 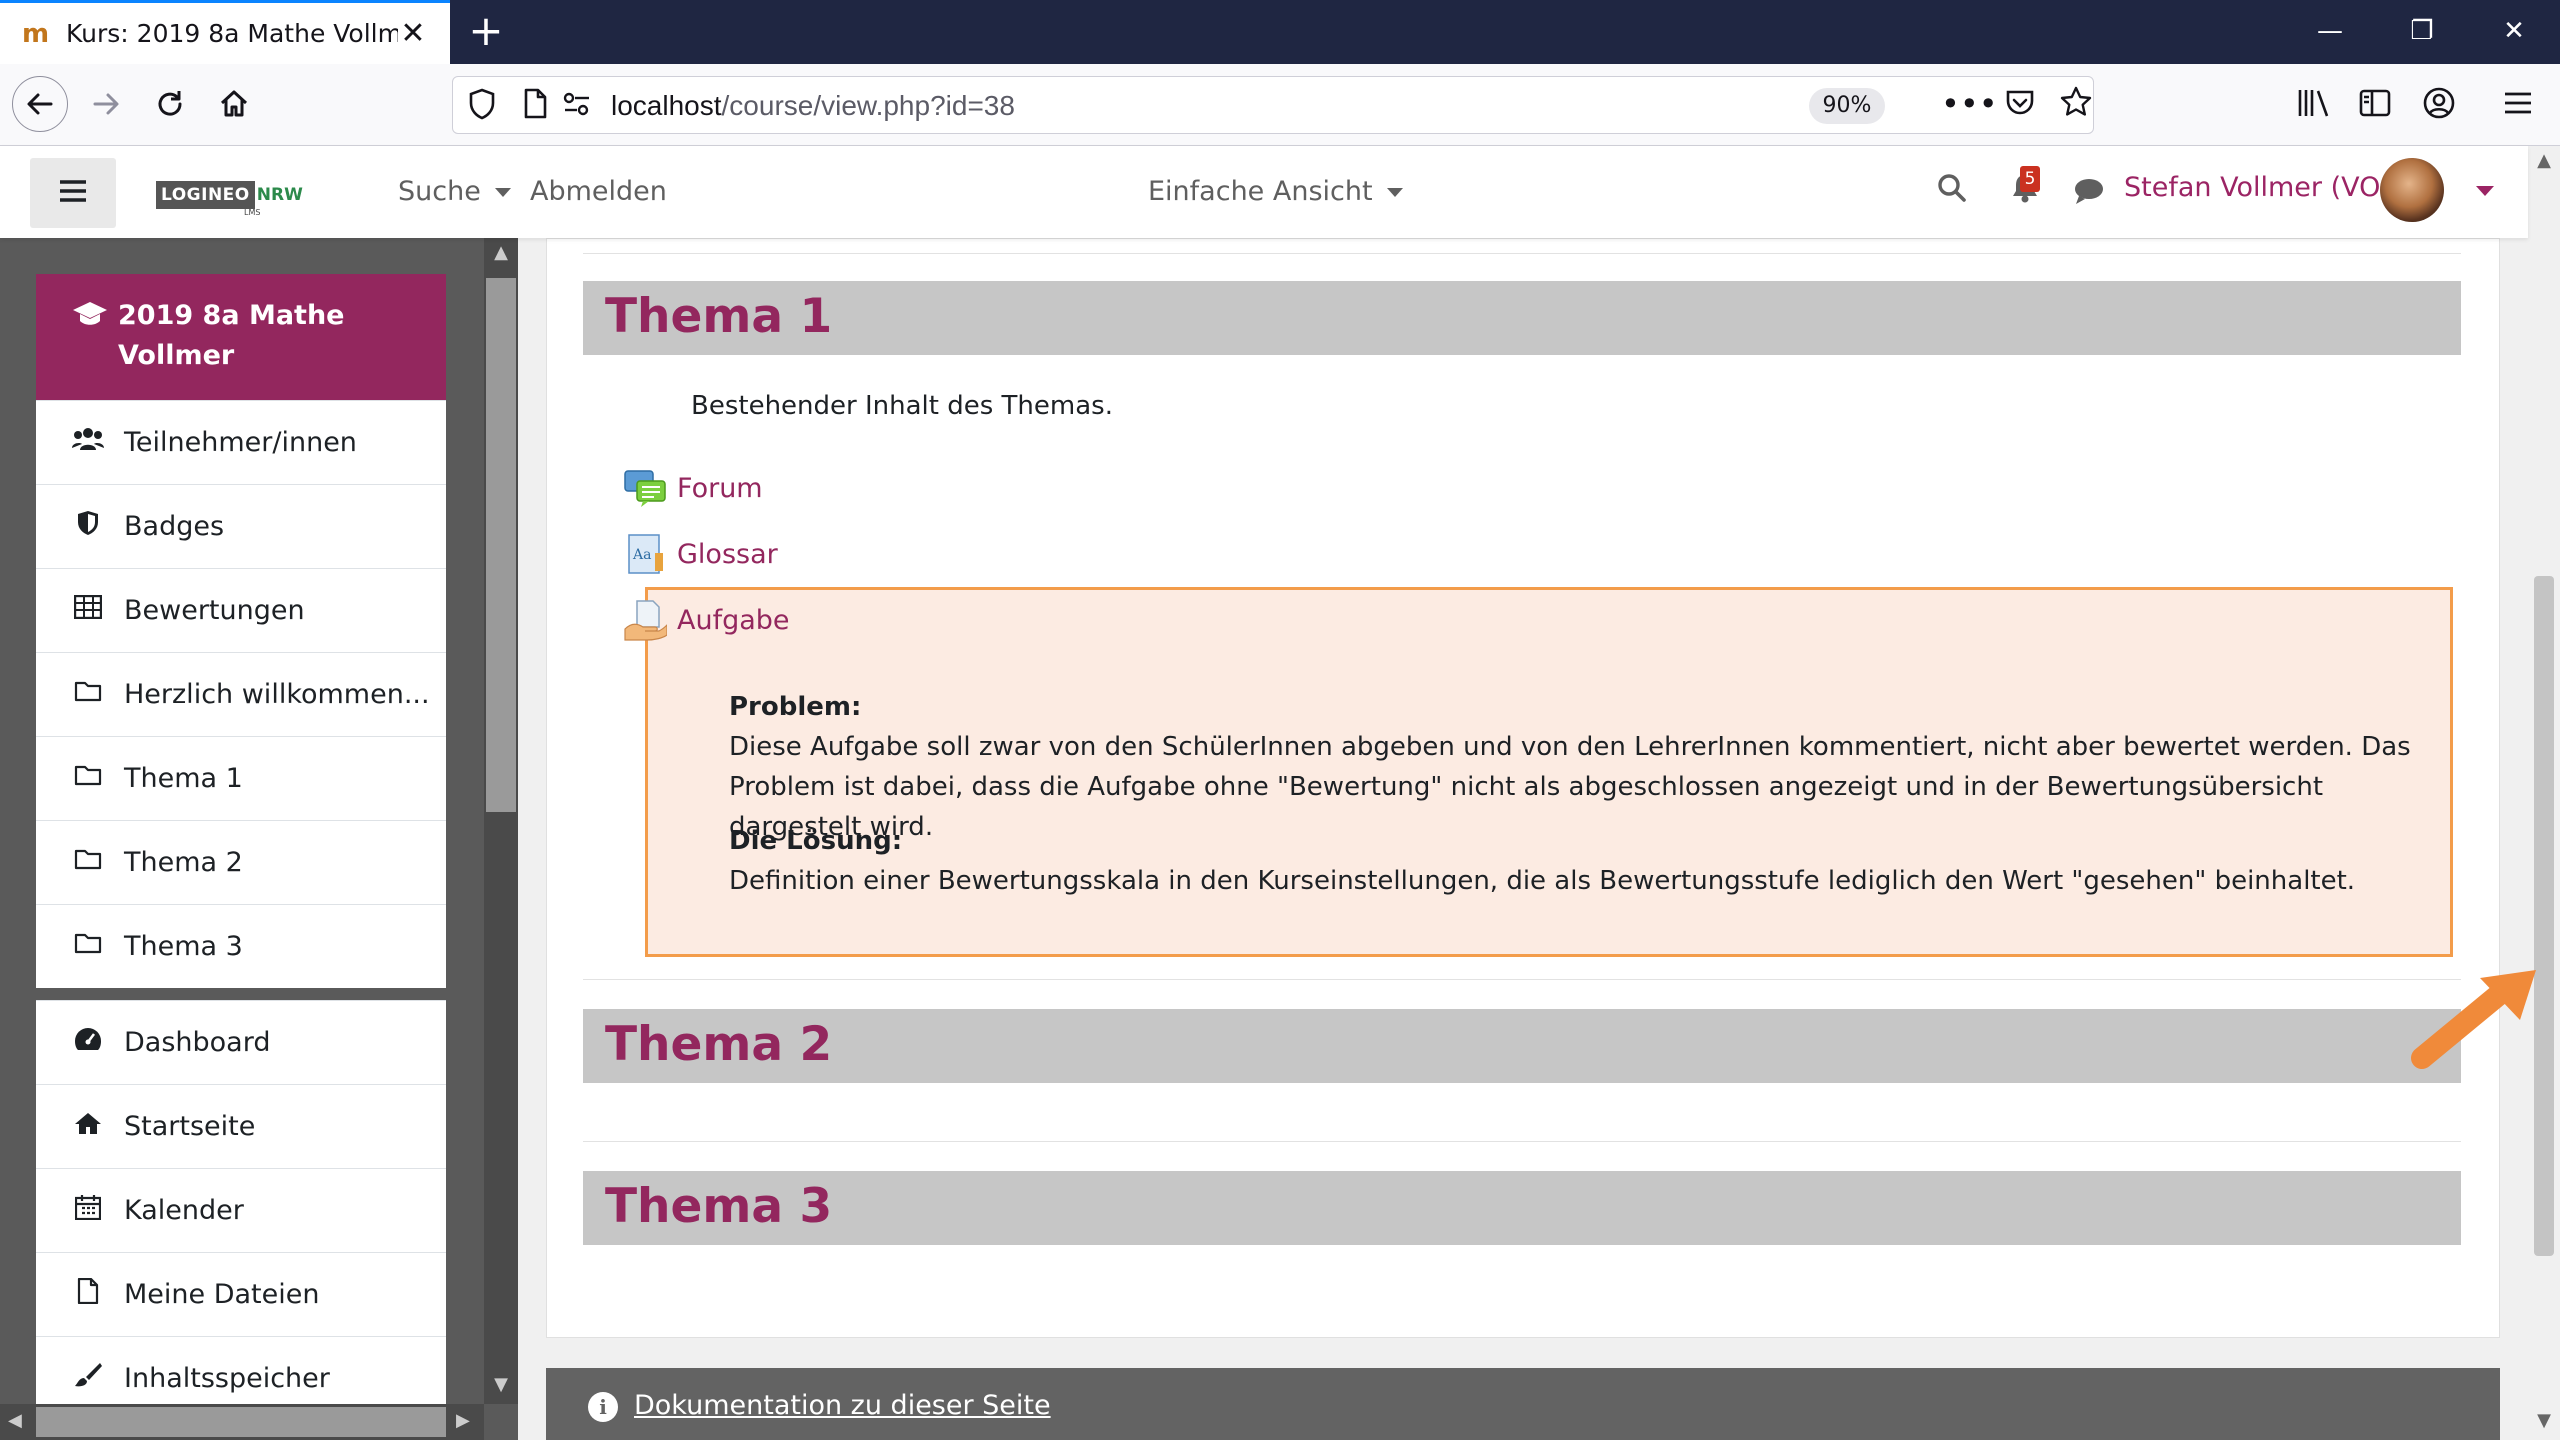 What do you see at coordinates (1952, 192) in the screenshot?
I see `search-icon` at bounding box center [1952, 192].